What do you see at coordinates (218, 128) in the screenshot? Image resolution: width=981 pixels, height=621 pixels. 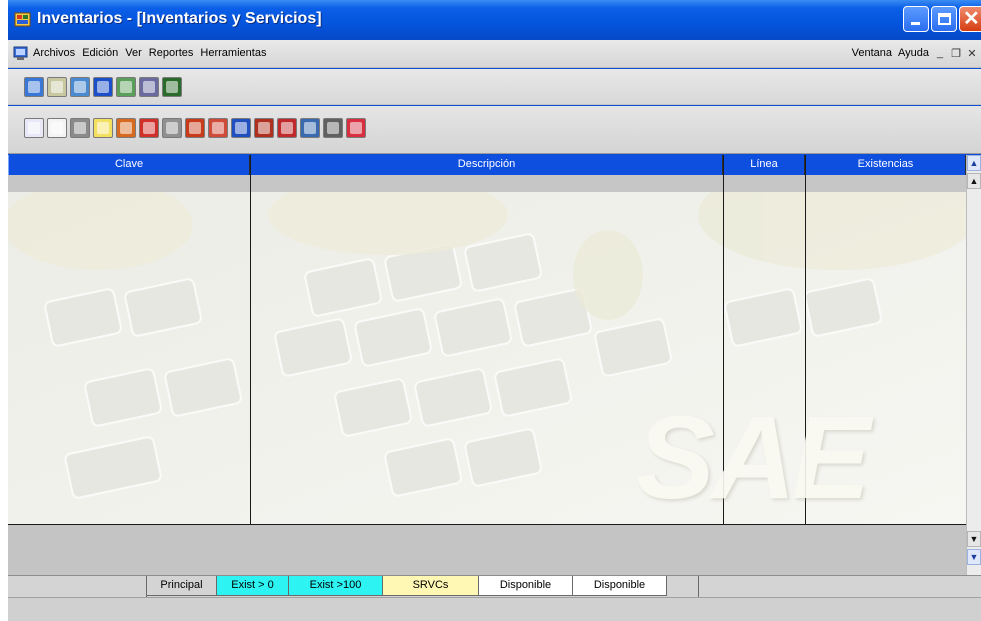 I see `report-icon` at bounding box center [218, 128].